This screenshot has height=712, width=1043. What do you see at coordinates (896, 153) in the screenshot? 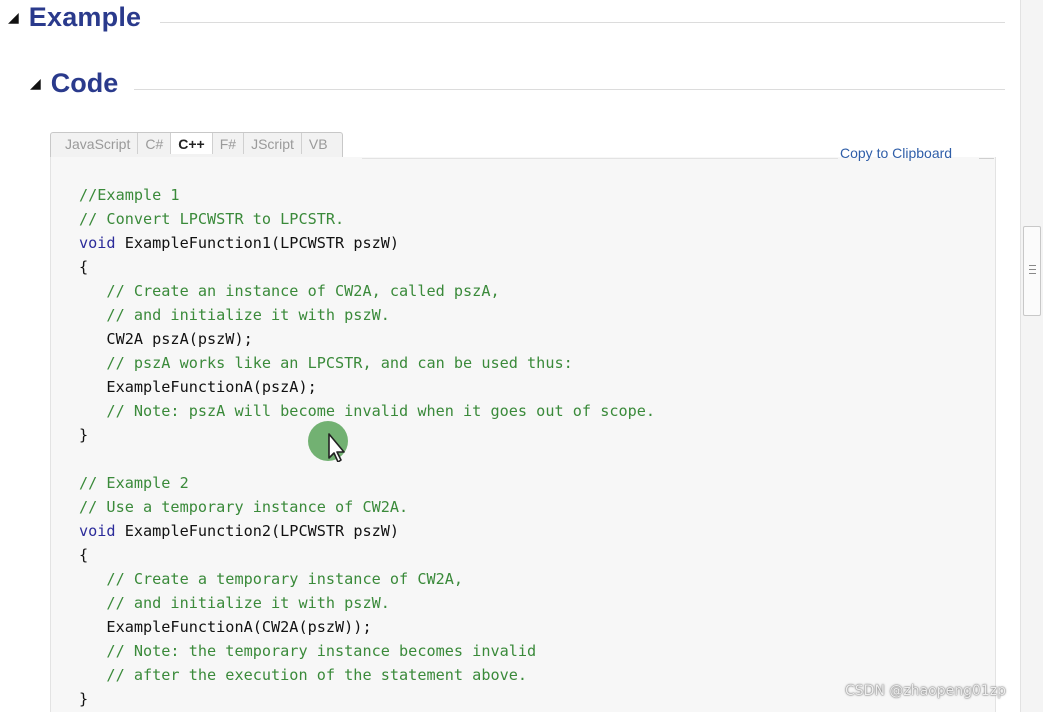
I see `copy-to-clipboard-link: Copy to Clipboard` at bounding box center [896, 153].